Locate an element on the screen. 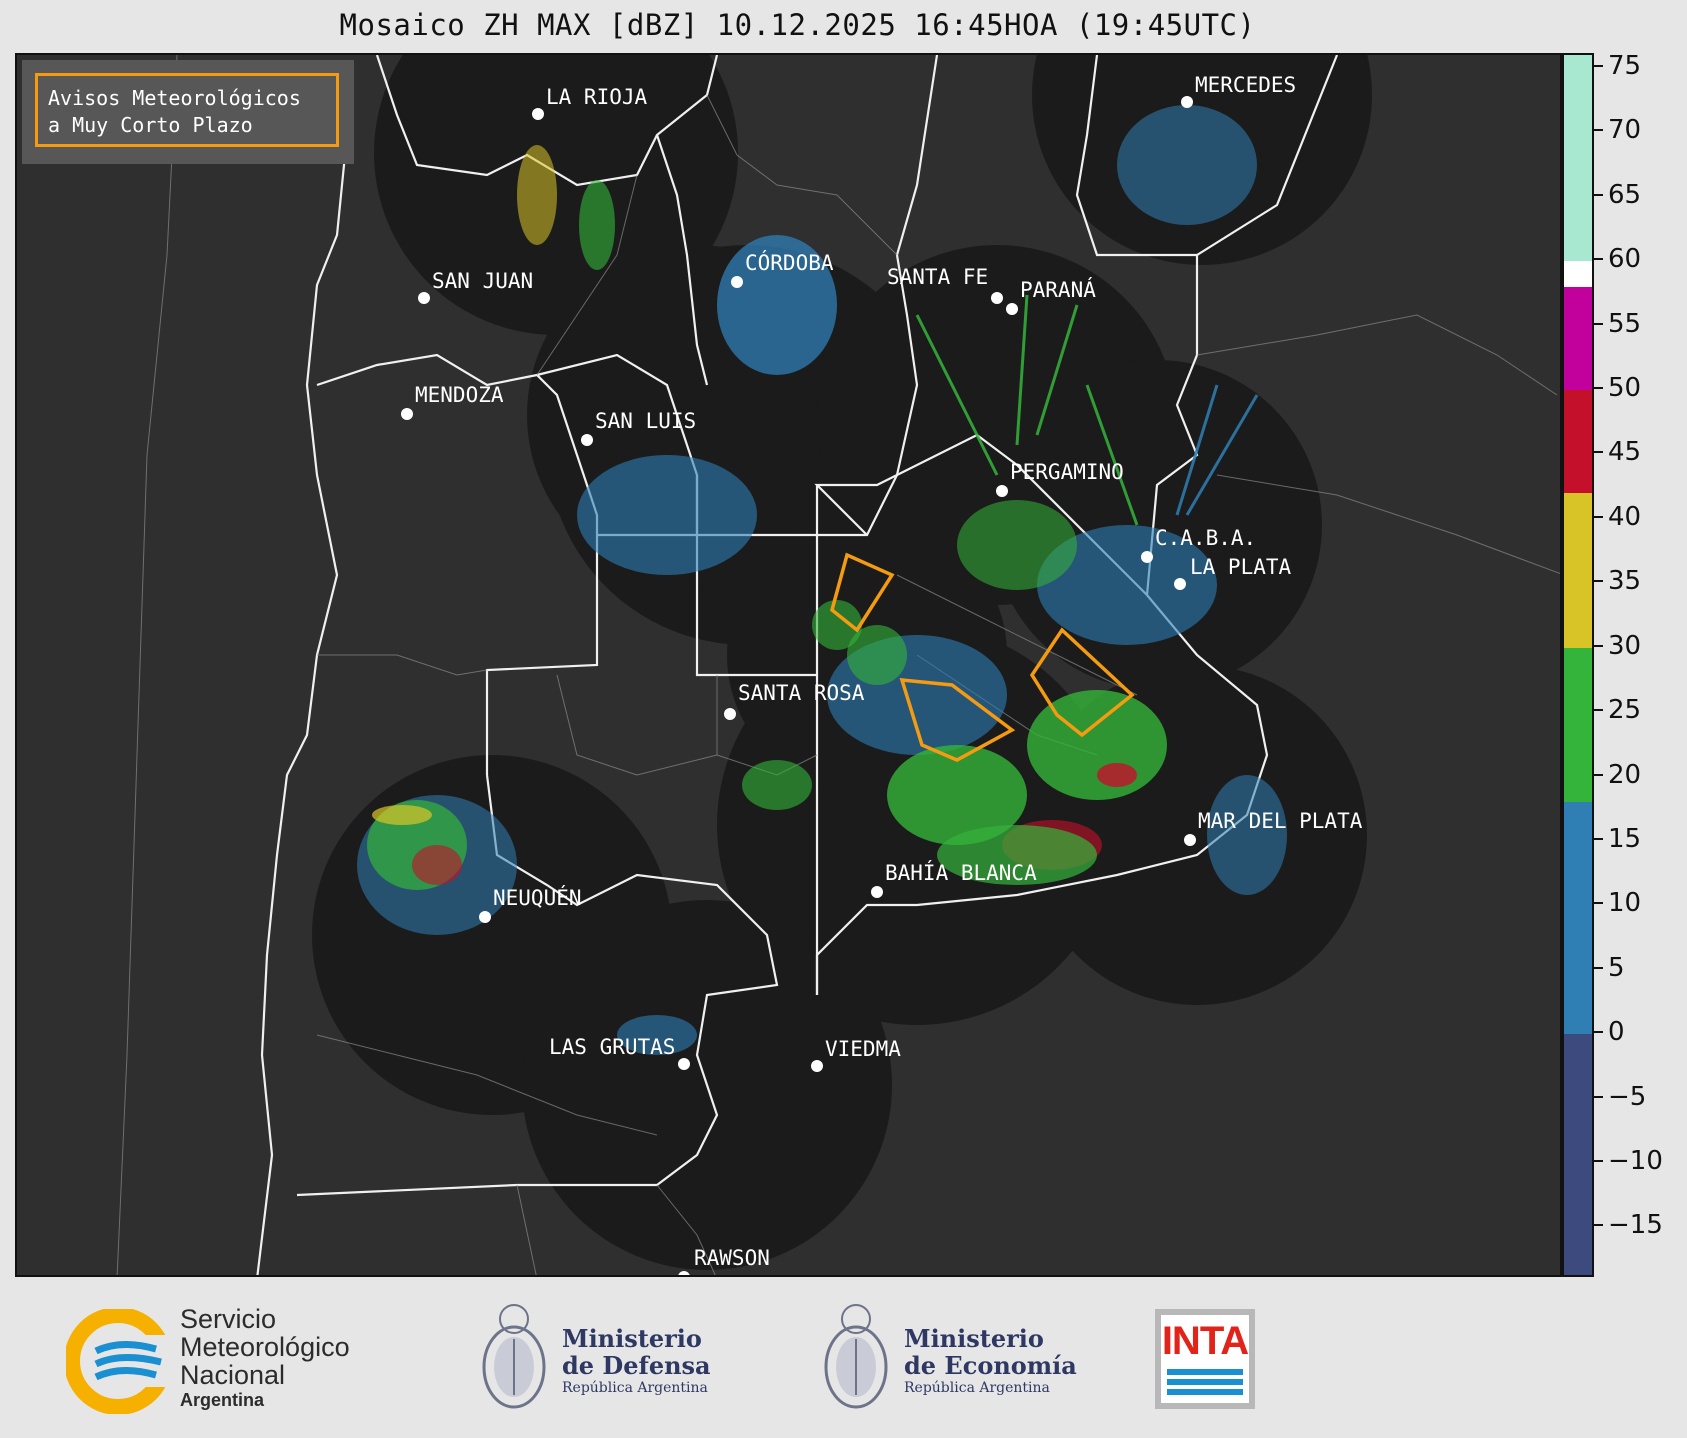  colorbar-tick-label: 20 is located at coordinates (1625, 774).